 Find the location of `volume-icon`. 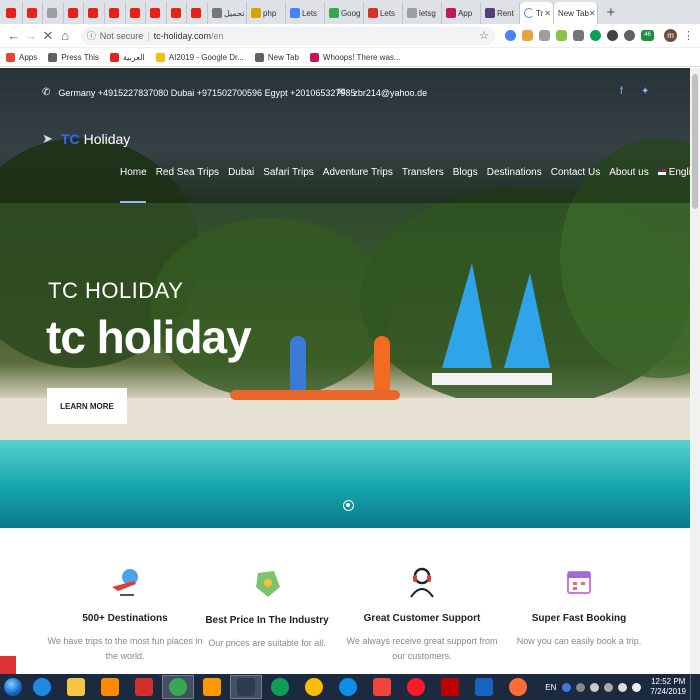

volume-icon is located at coordinates (637, 687).